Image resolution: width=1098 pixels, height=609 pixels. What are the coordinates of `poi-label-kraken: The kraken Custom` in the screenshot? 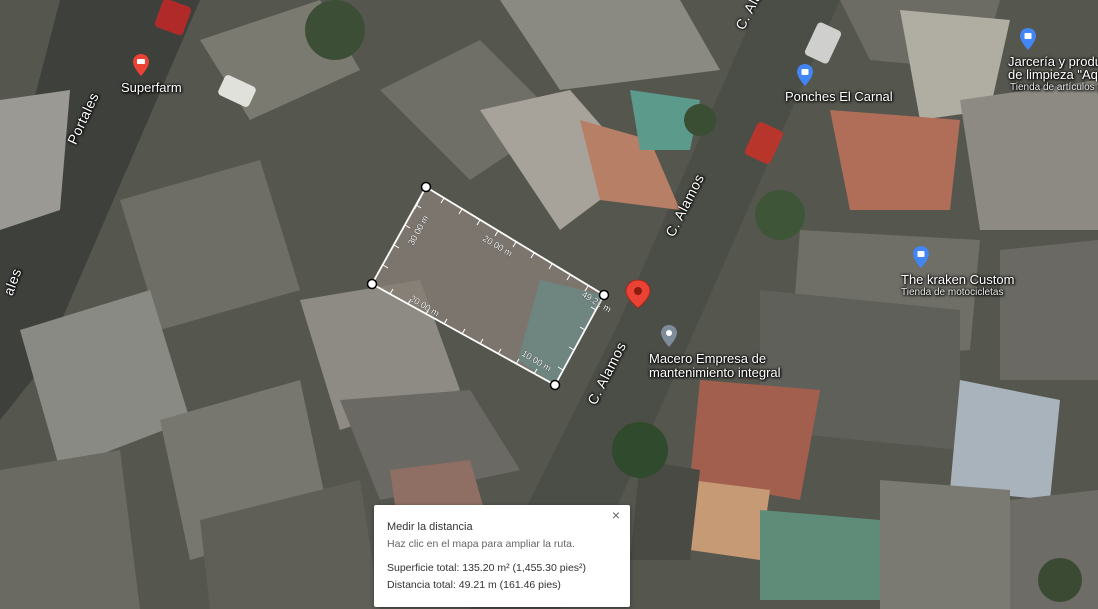 It's located at (957, 280).